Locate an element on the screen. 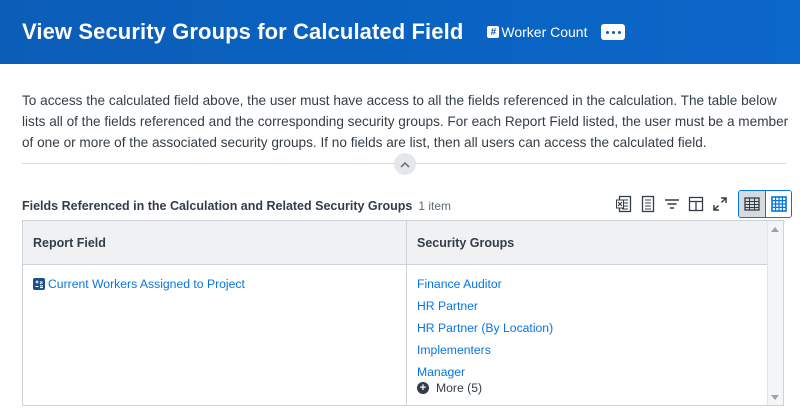 This screenshot has width=800, height=420. related-actions-button is located at coordinates (613, 32).